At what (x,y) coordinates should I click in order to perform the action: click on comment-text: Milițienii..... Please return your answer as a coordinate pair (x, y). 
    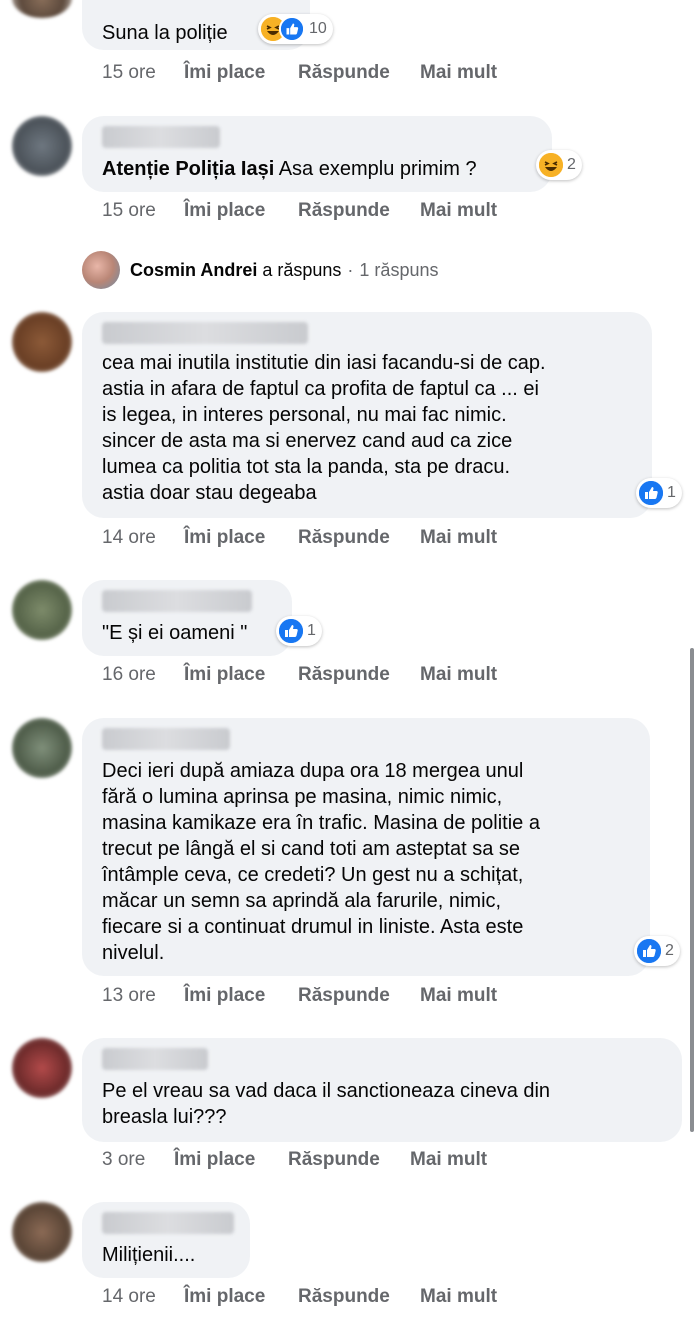
    Looking at the image, I should click on (149, 1255).